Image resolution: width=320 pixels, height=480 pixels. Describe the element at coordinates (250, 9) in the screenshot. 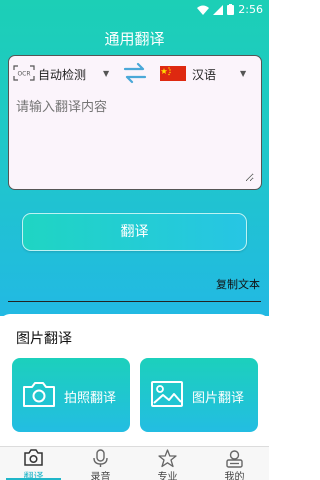

I see `status-time: 2:56` at that location.